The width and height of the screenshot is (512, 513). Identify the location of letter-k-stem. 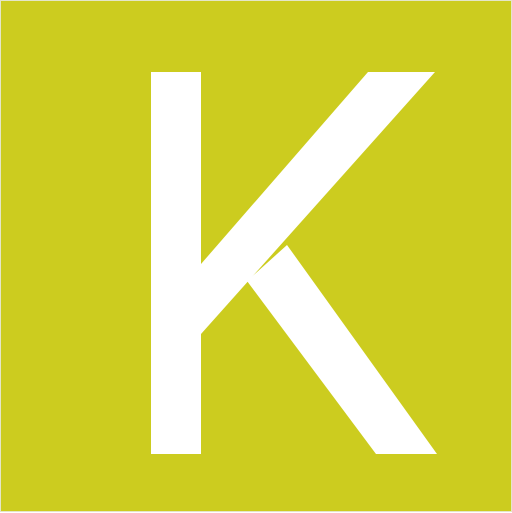
(176, 263).